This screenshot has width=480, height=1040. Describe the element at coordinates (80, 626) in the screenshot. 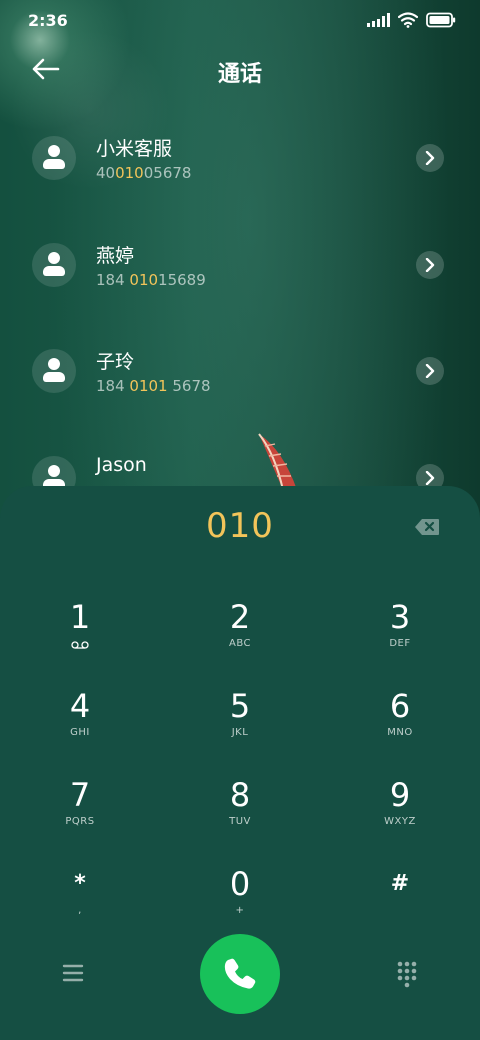

I see `key-1: 1` at that location.